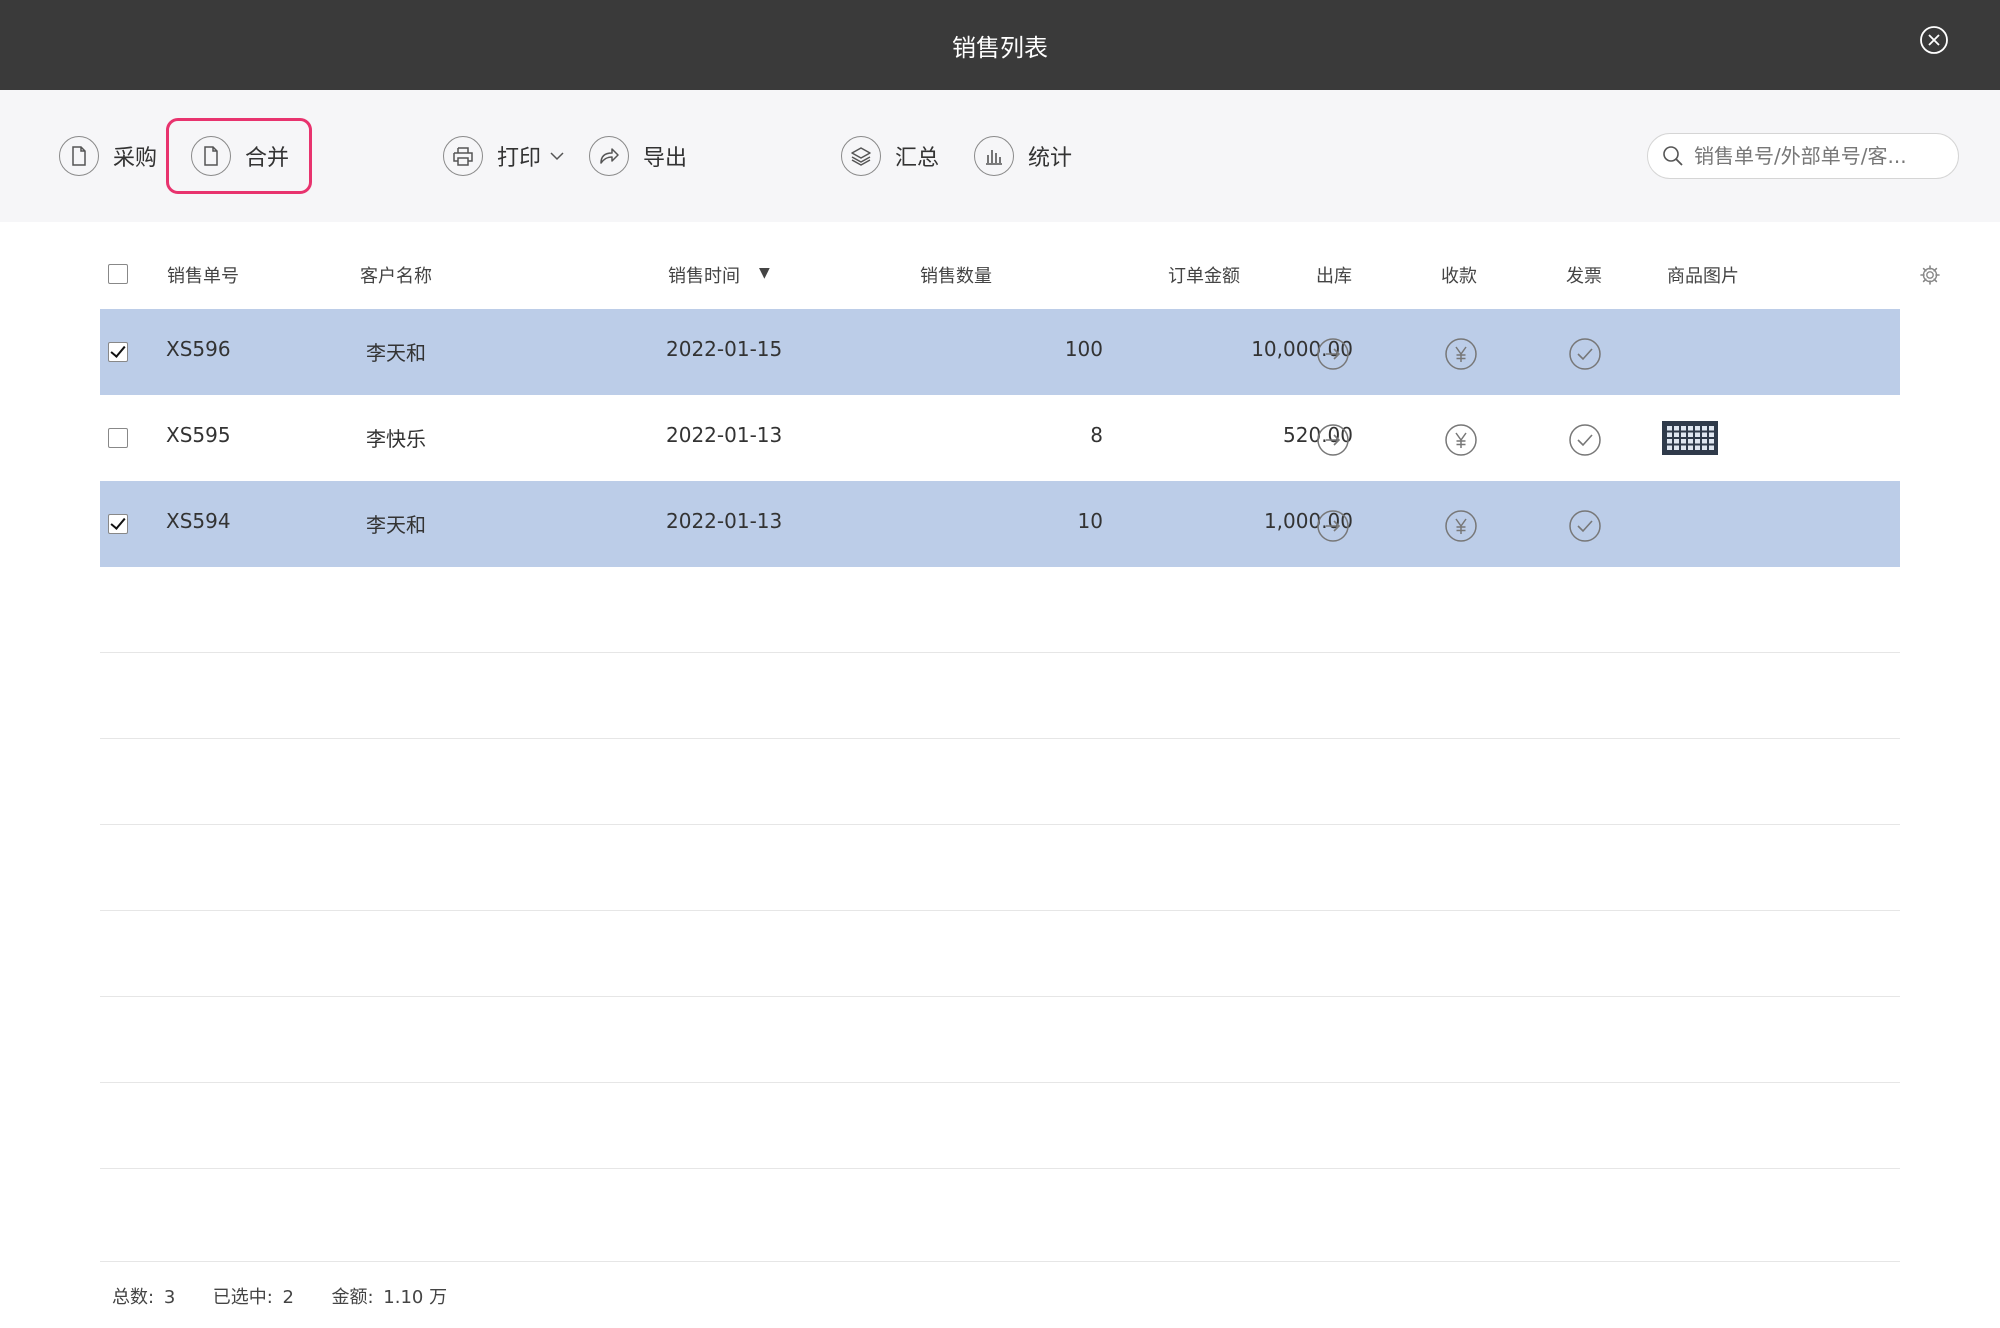 This screenshot has width=2000, height=1328. Describe the element at coordinates (79, 156) in the screenshot. I see `document-icon` at that location.